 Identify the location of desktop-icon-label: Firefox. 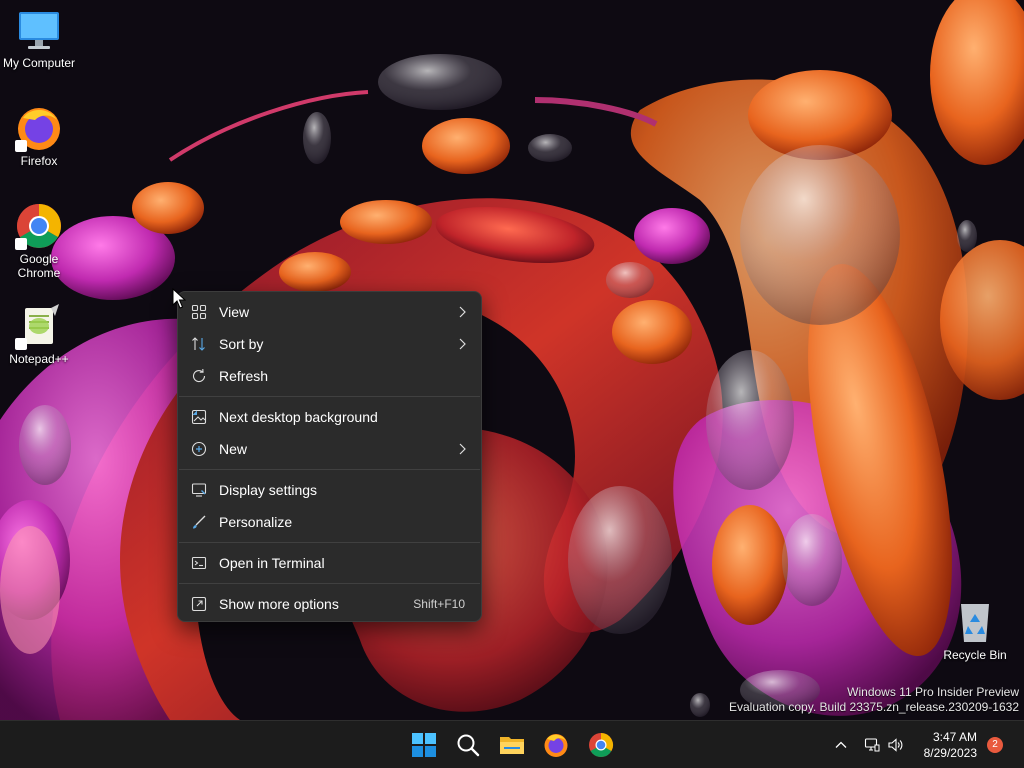
(39, 161).